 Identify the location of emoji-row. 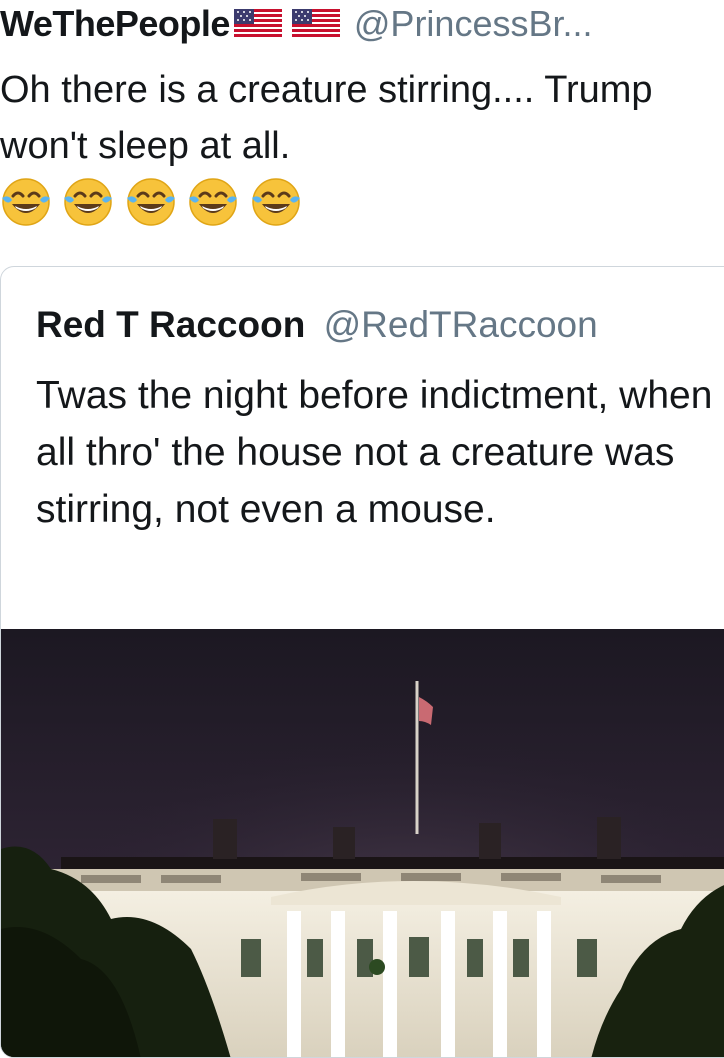
(154, 208).